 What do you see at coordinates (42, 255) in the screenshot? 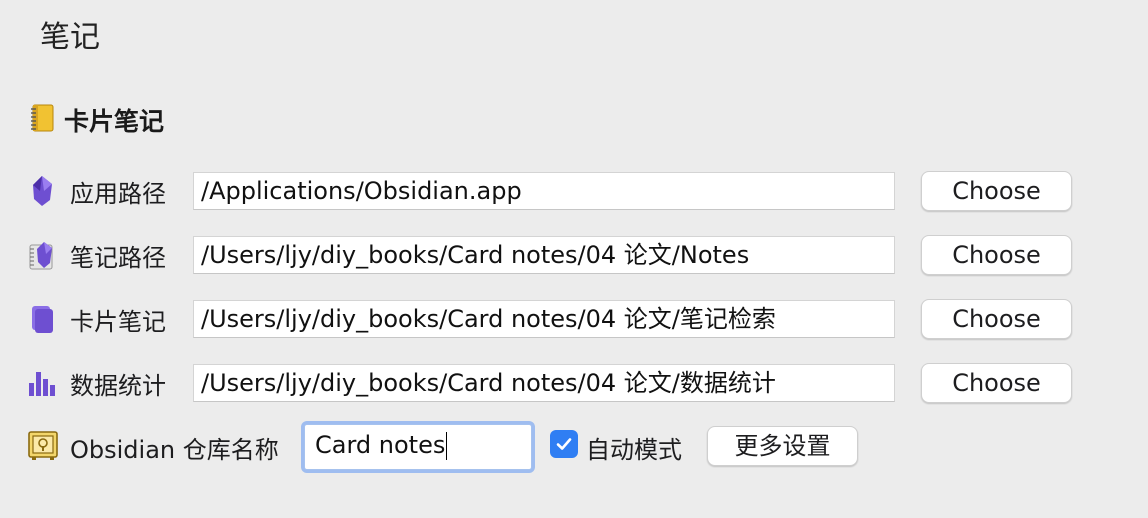
I see `notes-folder-icon` at bounding box center [42, 255].